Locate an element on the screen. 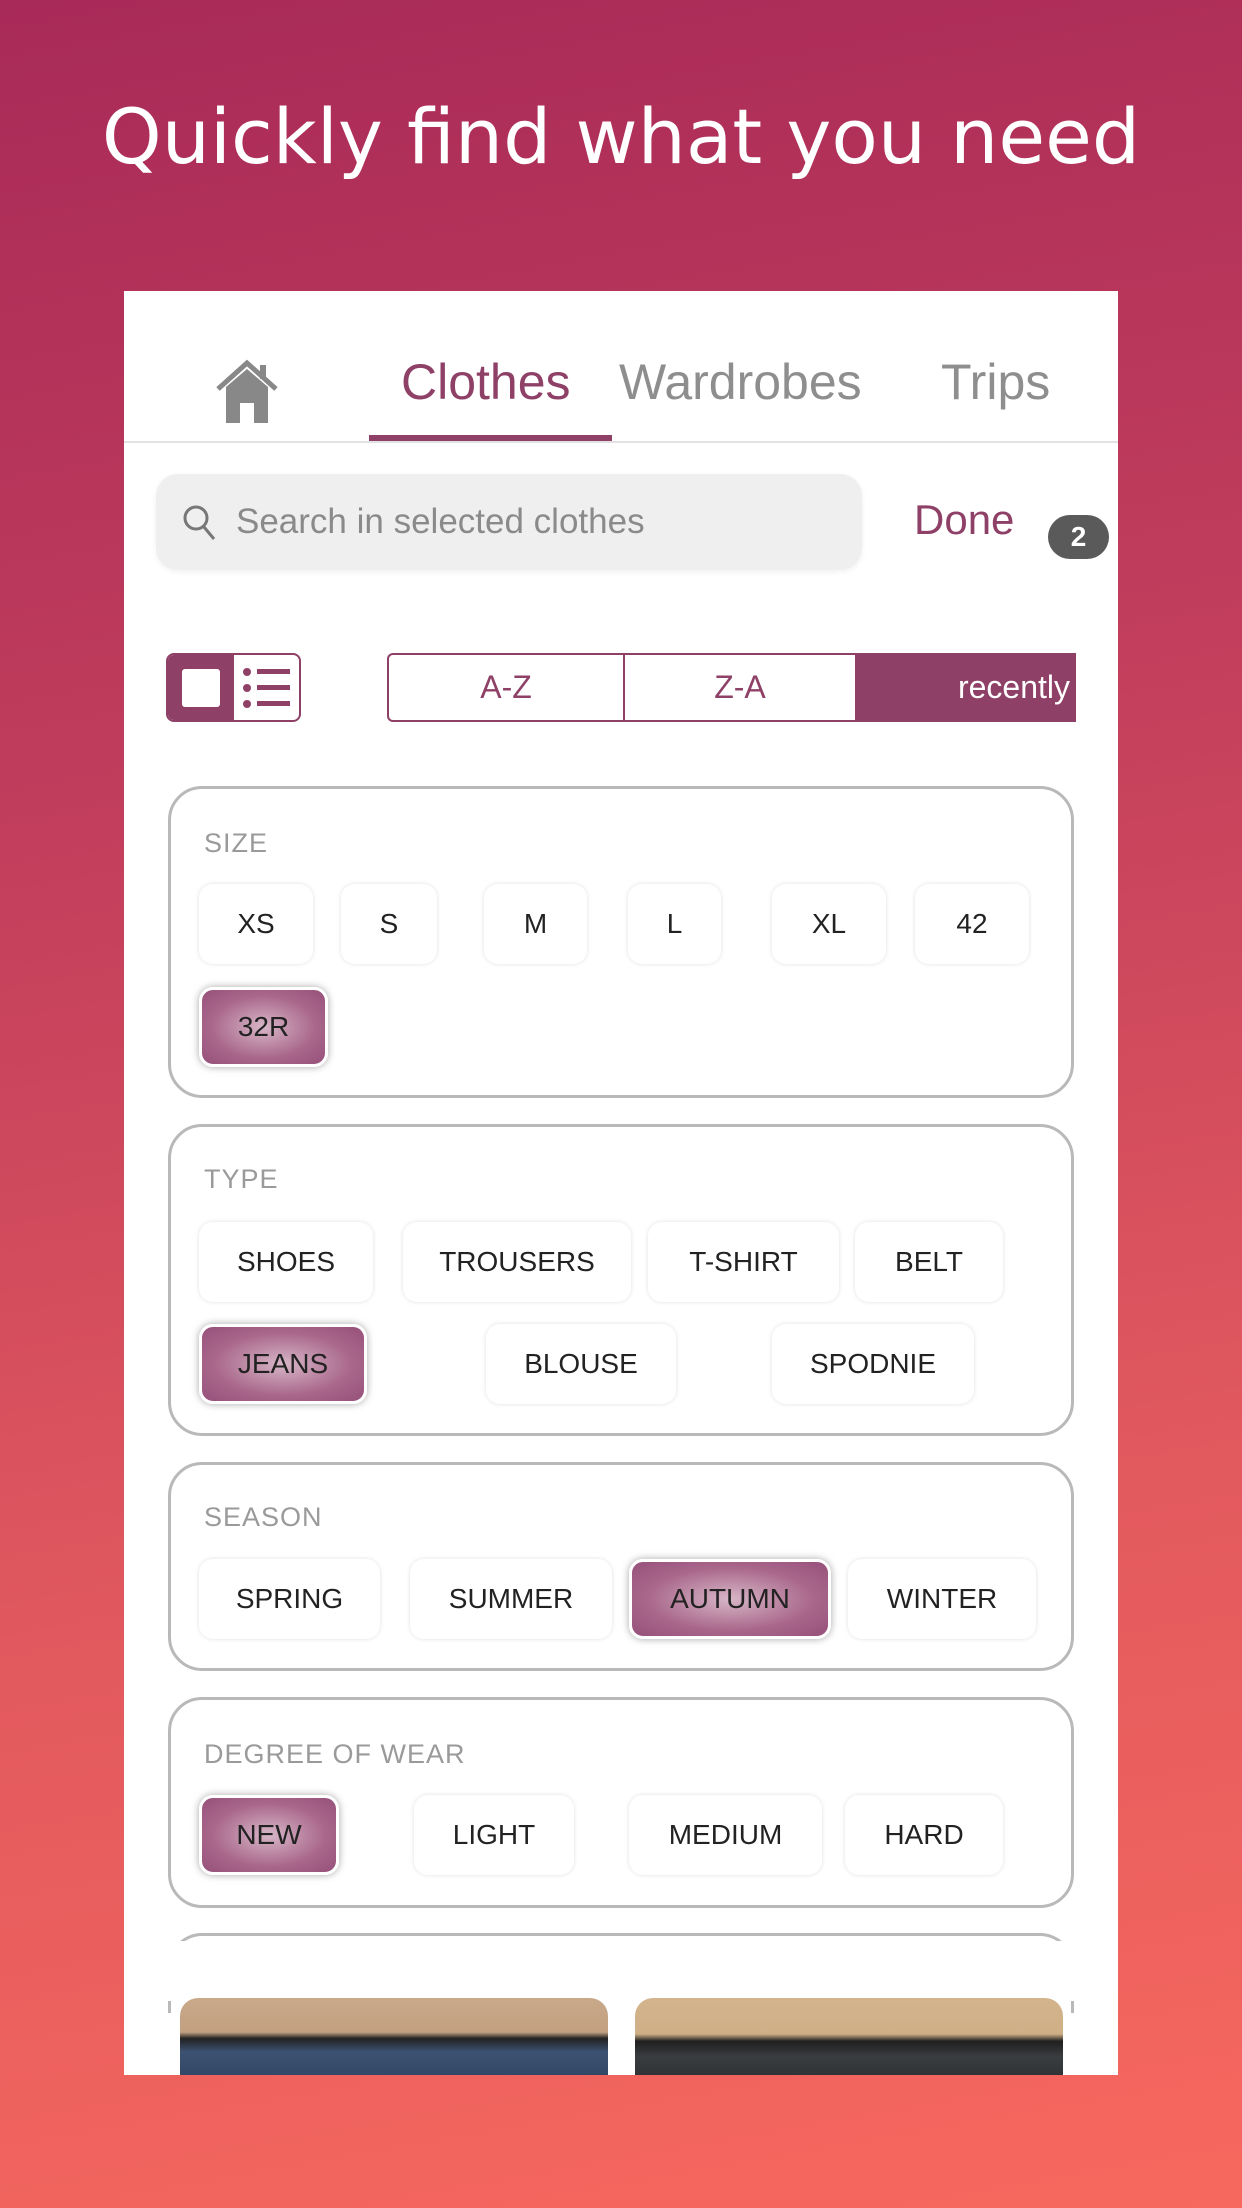 The image size is (1242, 2208). search-placeholder: Search in selected clothes is located at coordinates (440, 521).